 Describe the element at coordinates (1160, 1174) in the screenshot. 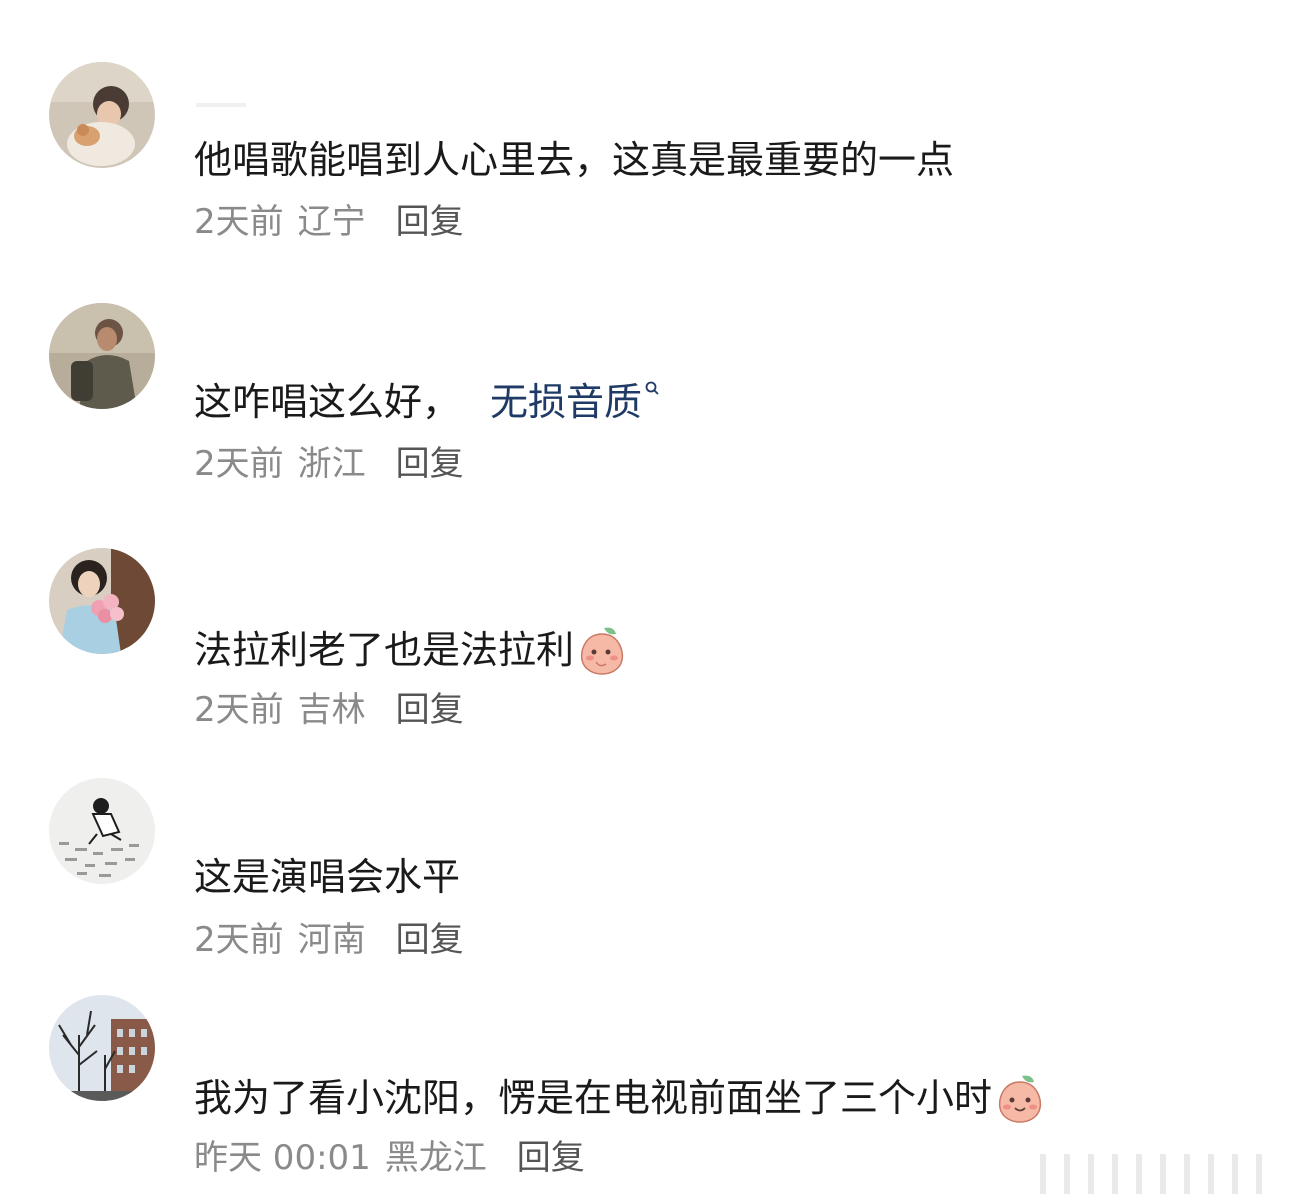

I see `watermark-strip` at that location.